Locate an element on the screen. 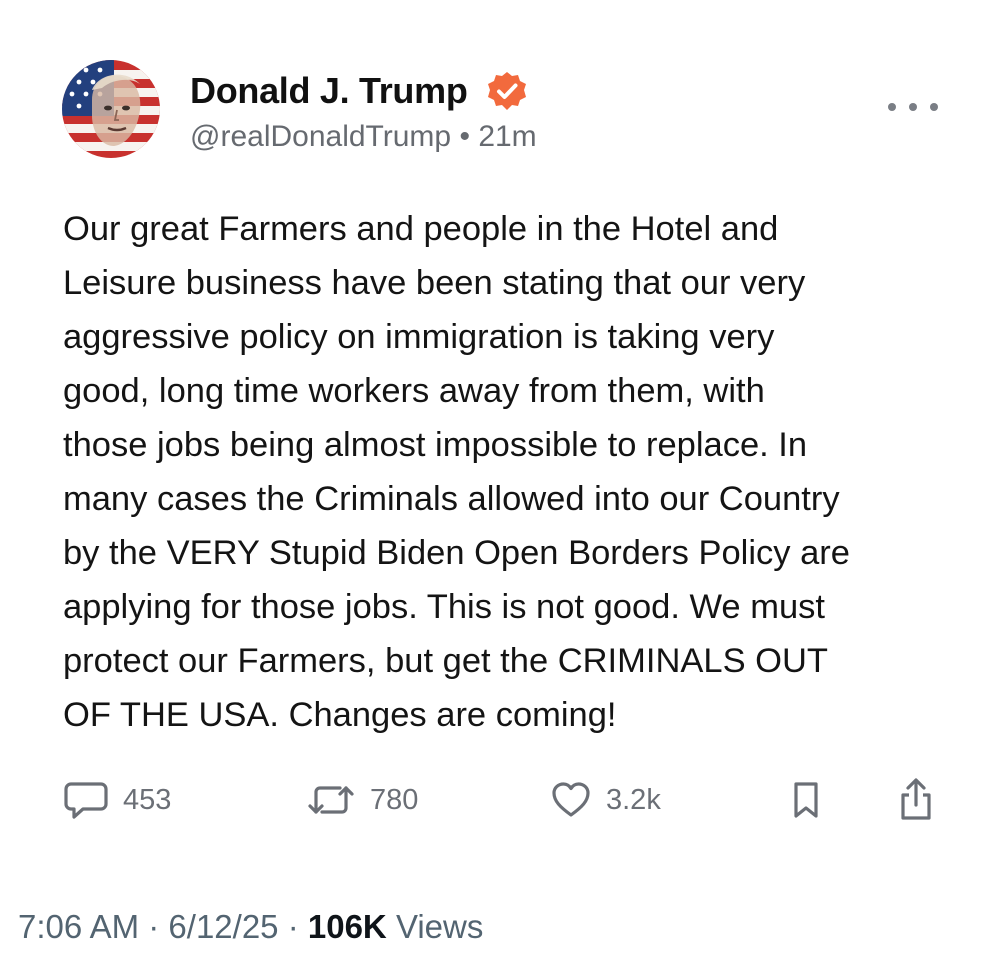 This screenshot has height=964, width=1000. reply-button: 453 is located at coordinates (117, 800).